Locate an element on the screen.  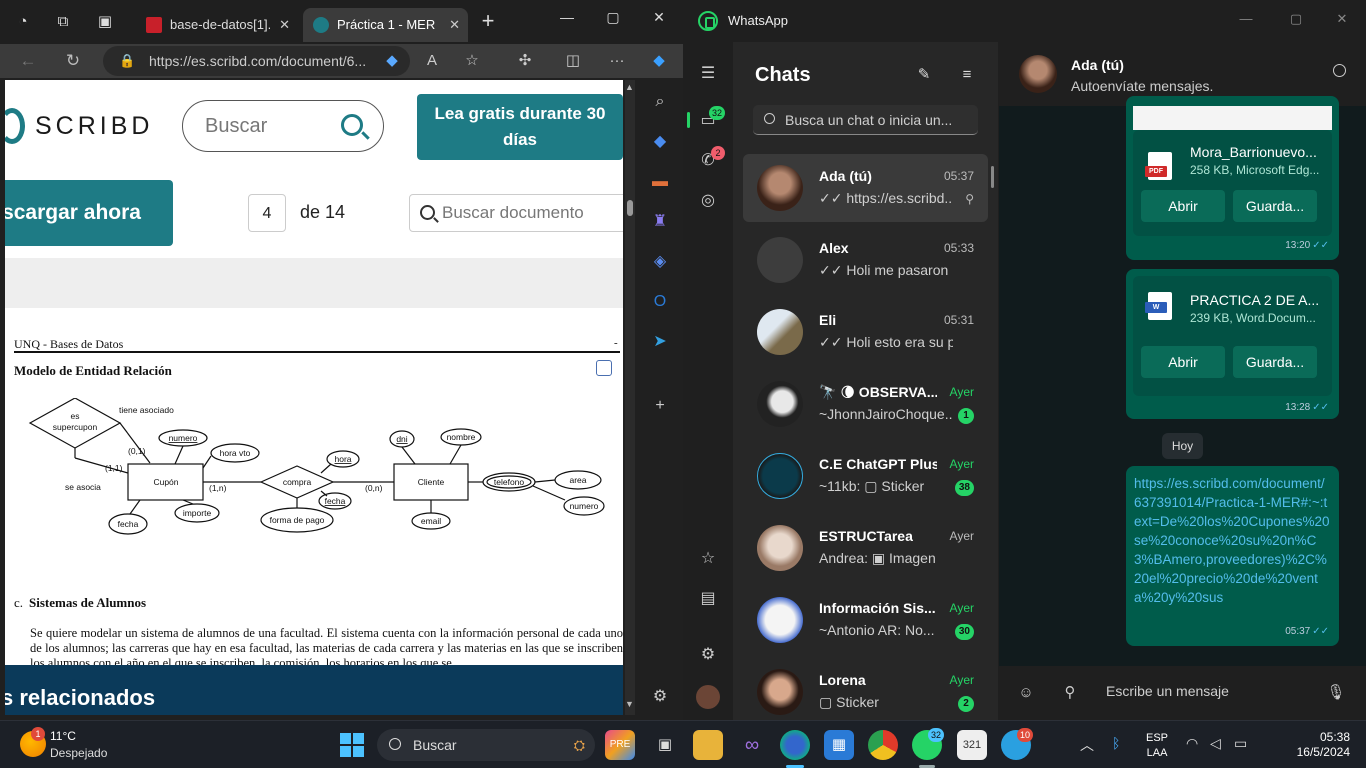
emoji-icon: ☺ is located at coordinates (1026, 693).